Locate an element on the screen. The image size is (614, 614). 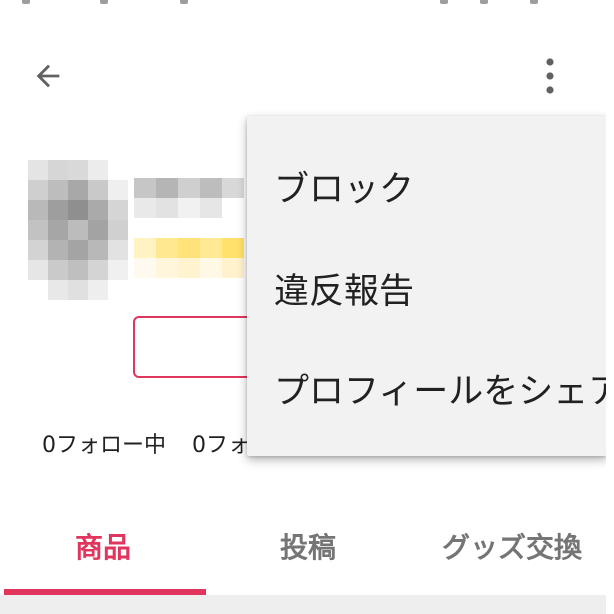
status-bar is located at coordinates (307, 5).